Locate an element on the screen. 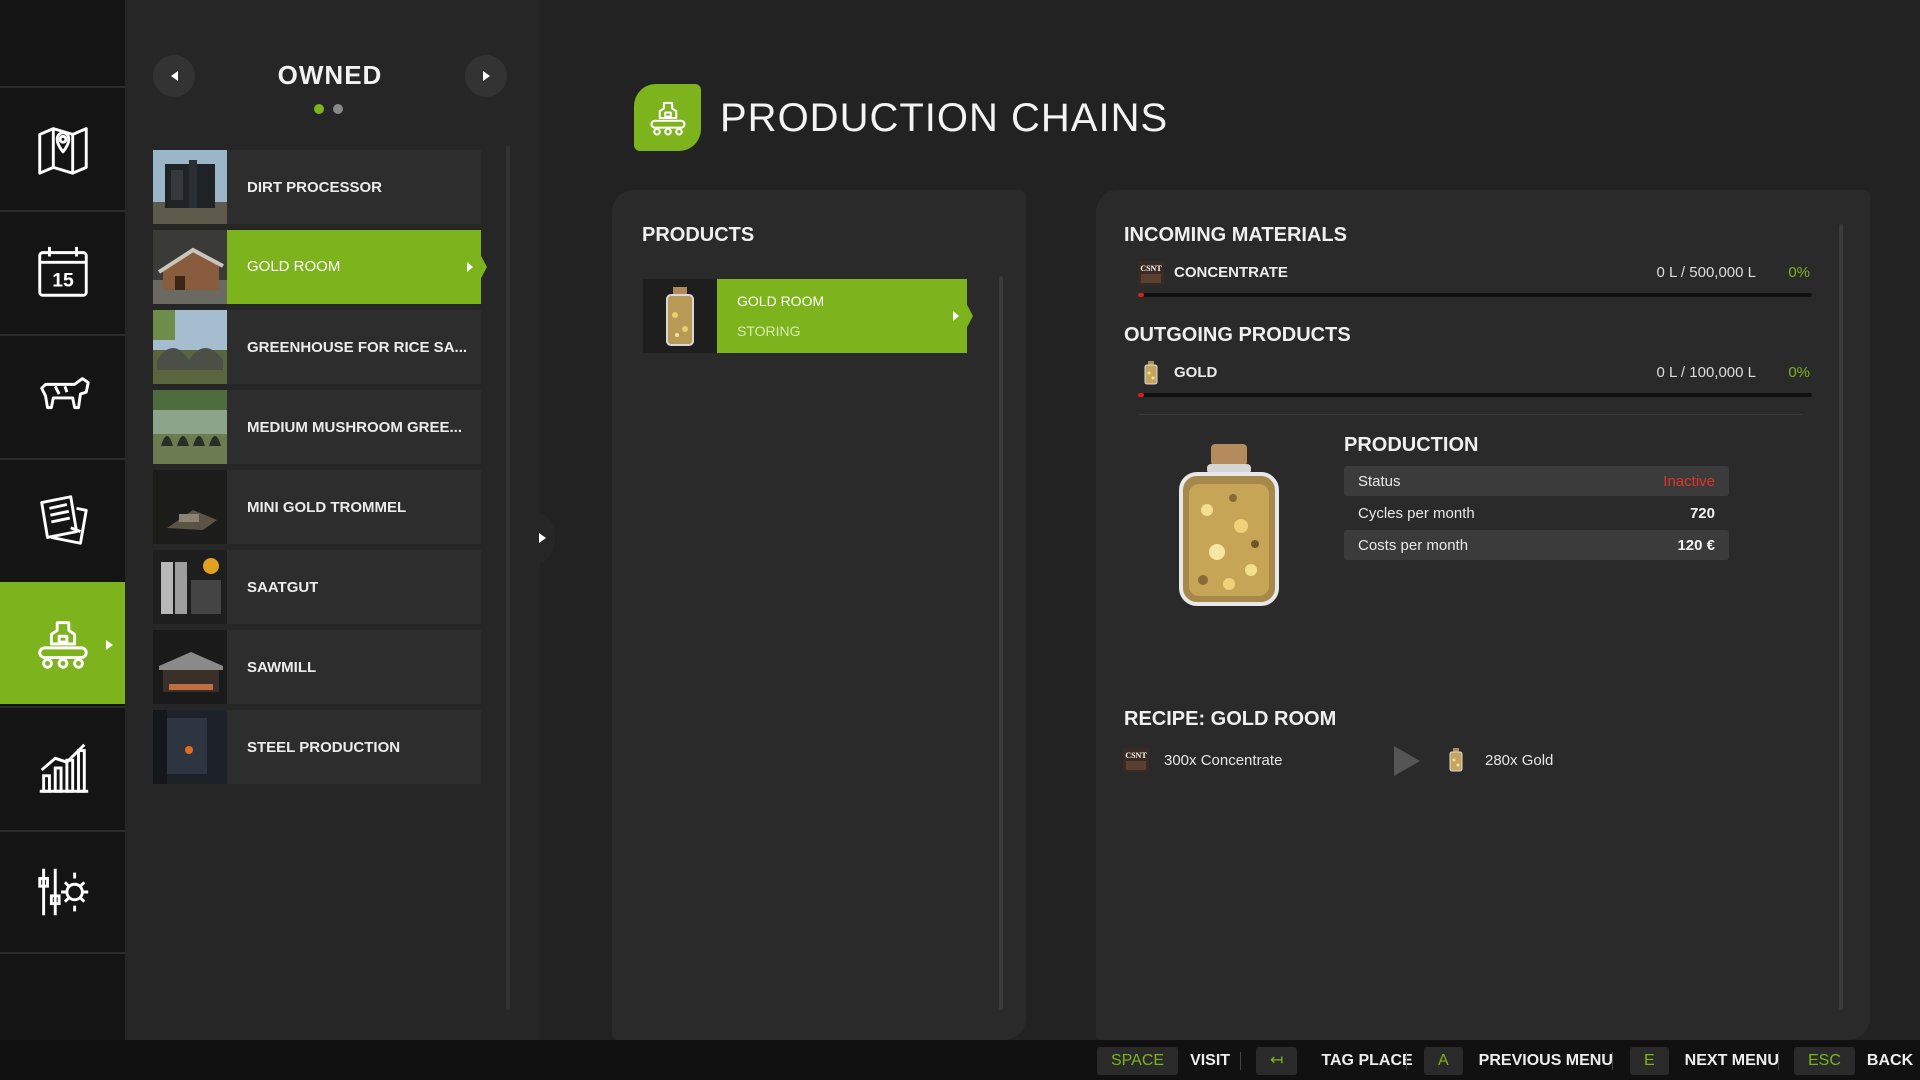 This screenshot has height=1080, width=1920. rail-item-map is located at coordinates (62, 147).